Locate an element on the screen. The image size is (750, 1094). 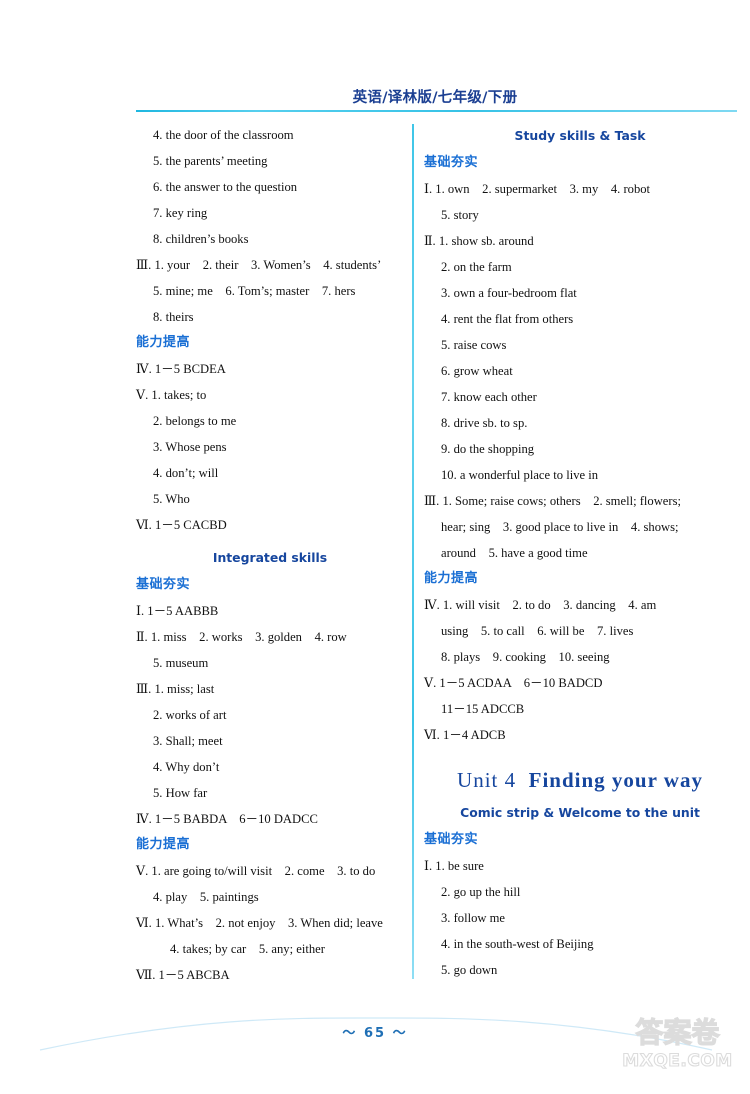
header-title: 英语/译林版/七年级/下册 is located at coordinates (435, 98).